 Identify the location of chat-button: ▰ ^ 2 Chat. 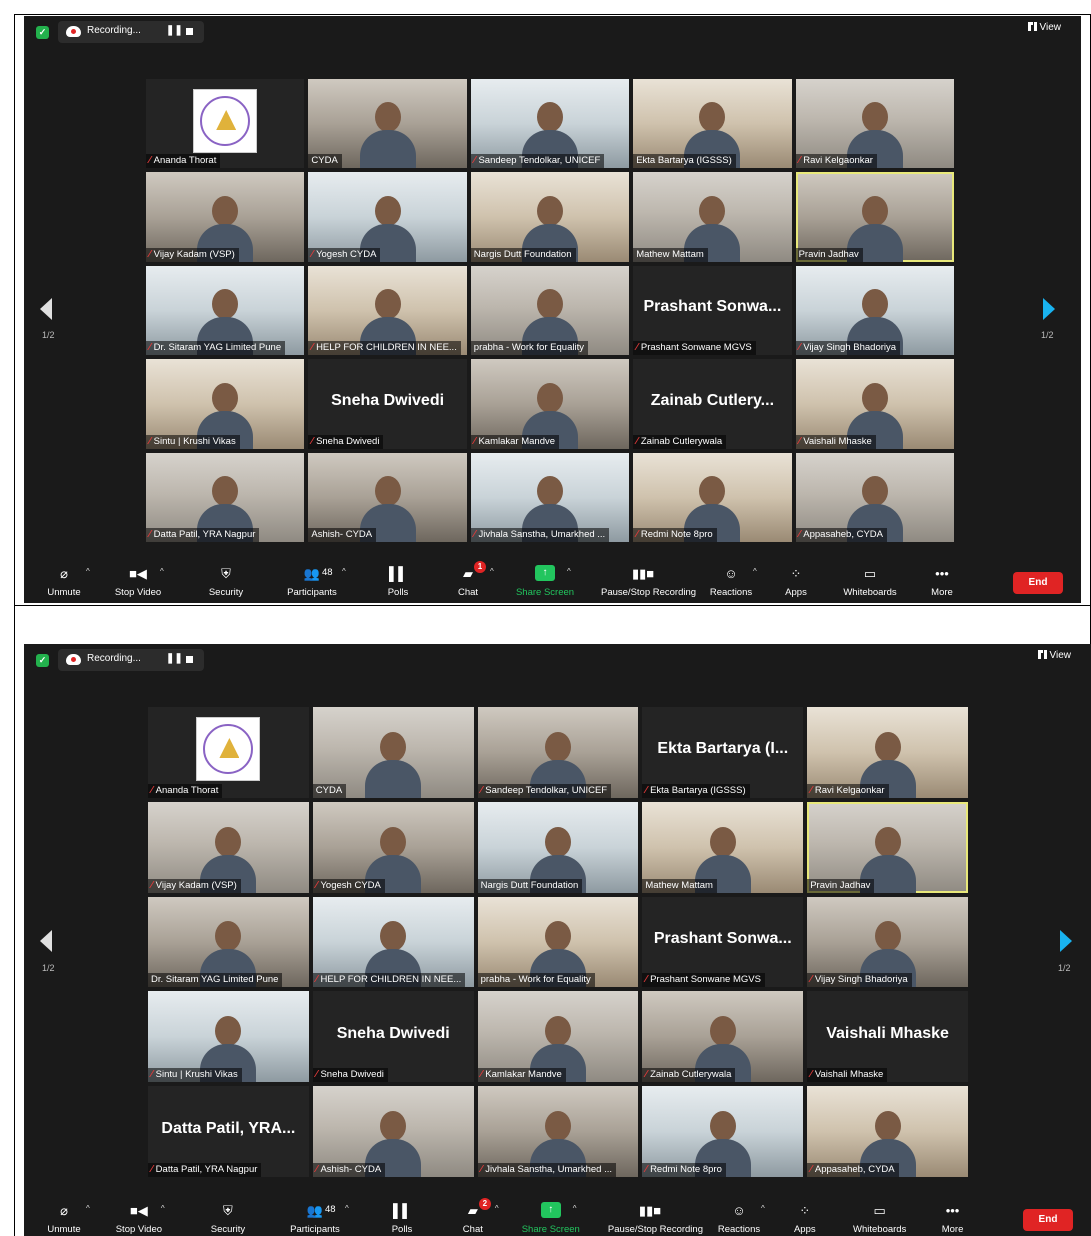
(473, 1216).